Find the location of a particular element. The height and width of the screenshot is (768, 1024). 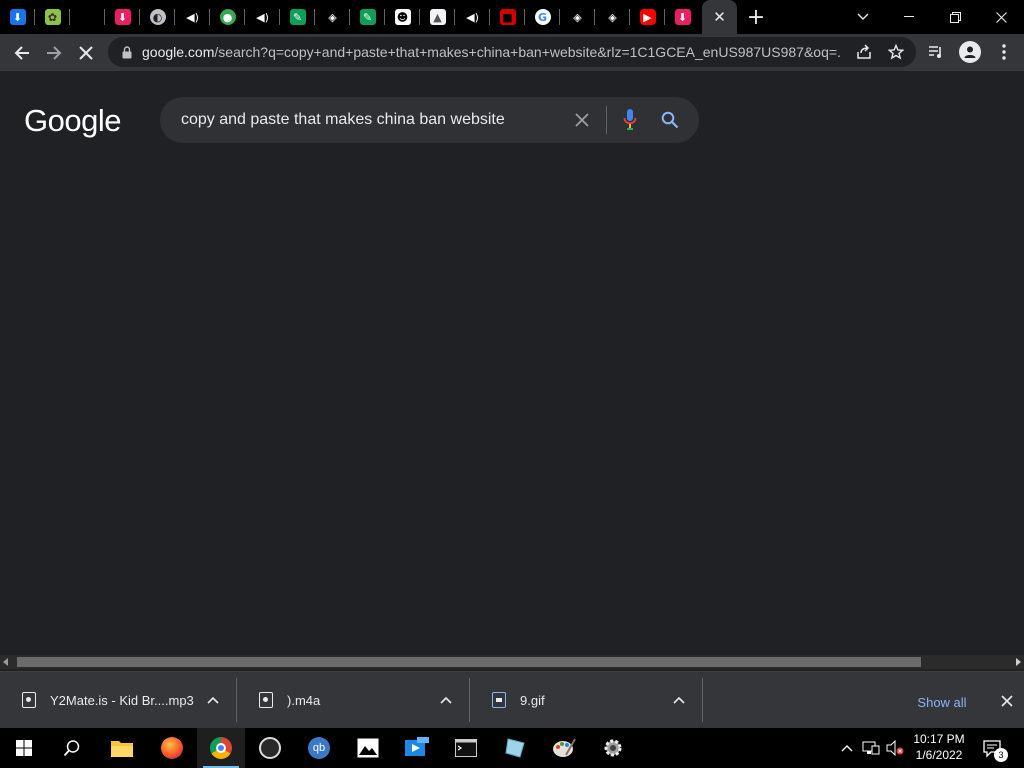

tab-13: ▲ is located at coordinates (437, 17).